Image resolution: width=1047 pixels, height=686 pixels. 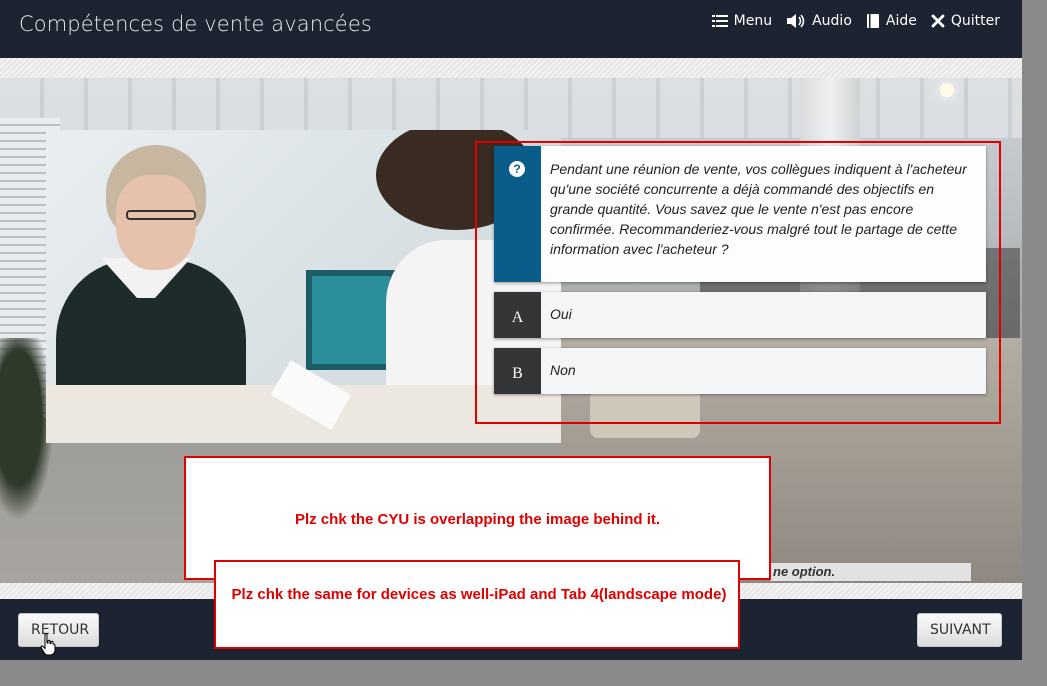 What do you see at coordinates (753, 21) in the screenshot?
I see `menu-label: Menu` at bounding box center [753, 21].